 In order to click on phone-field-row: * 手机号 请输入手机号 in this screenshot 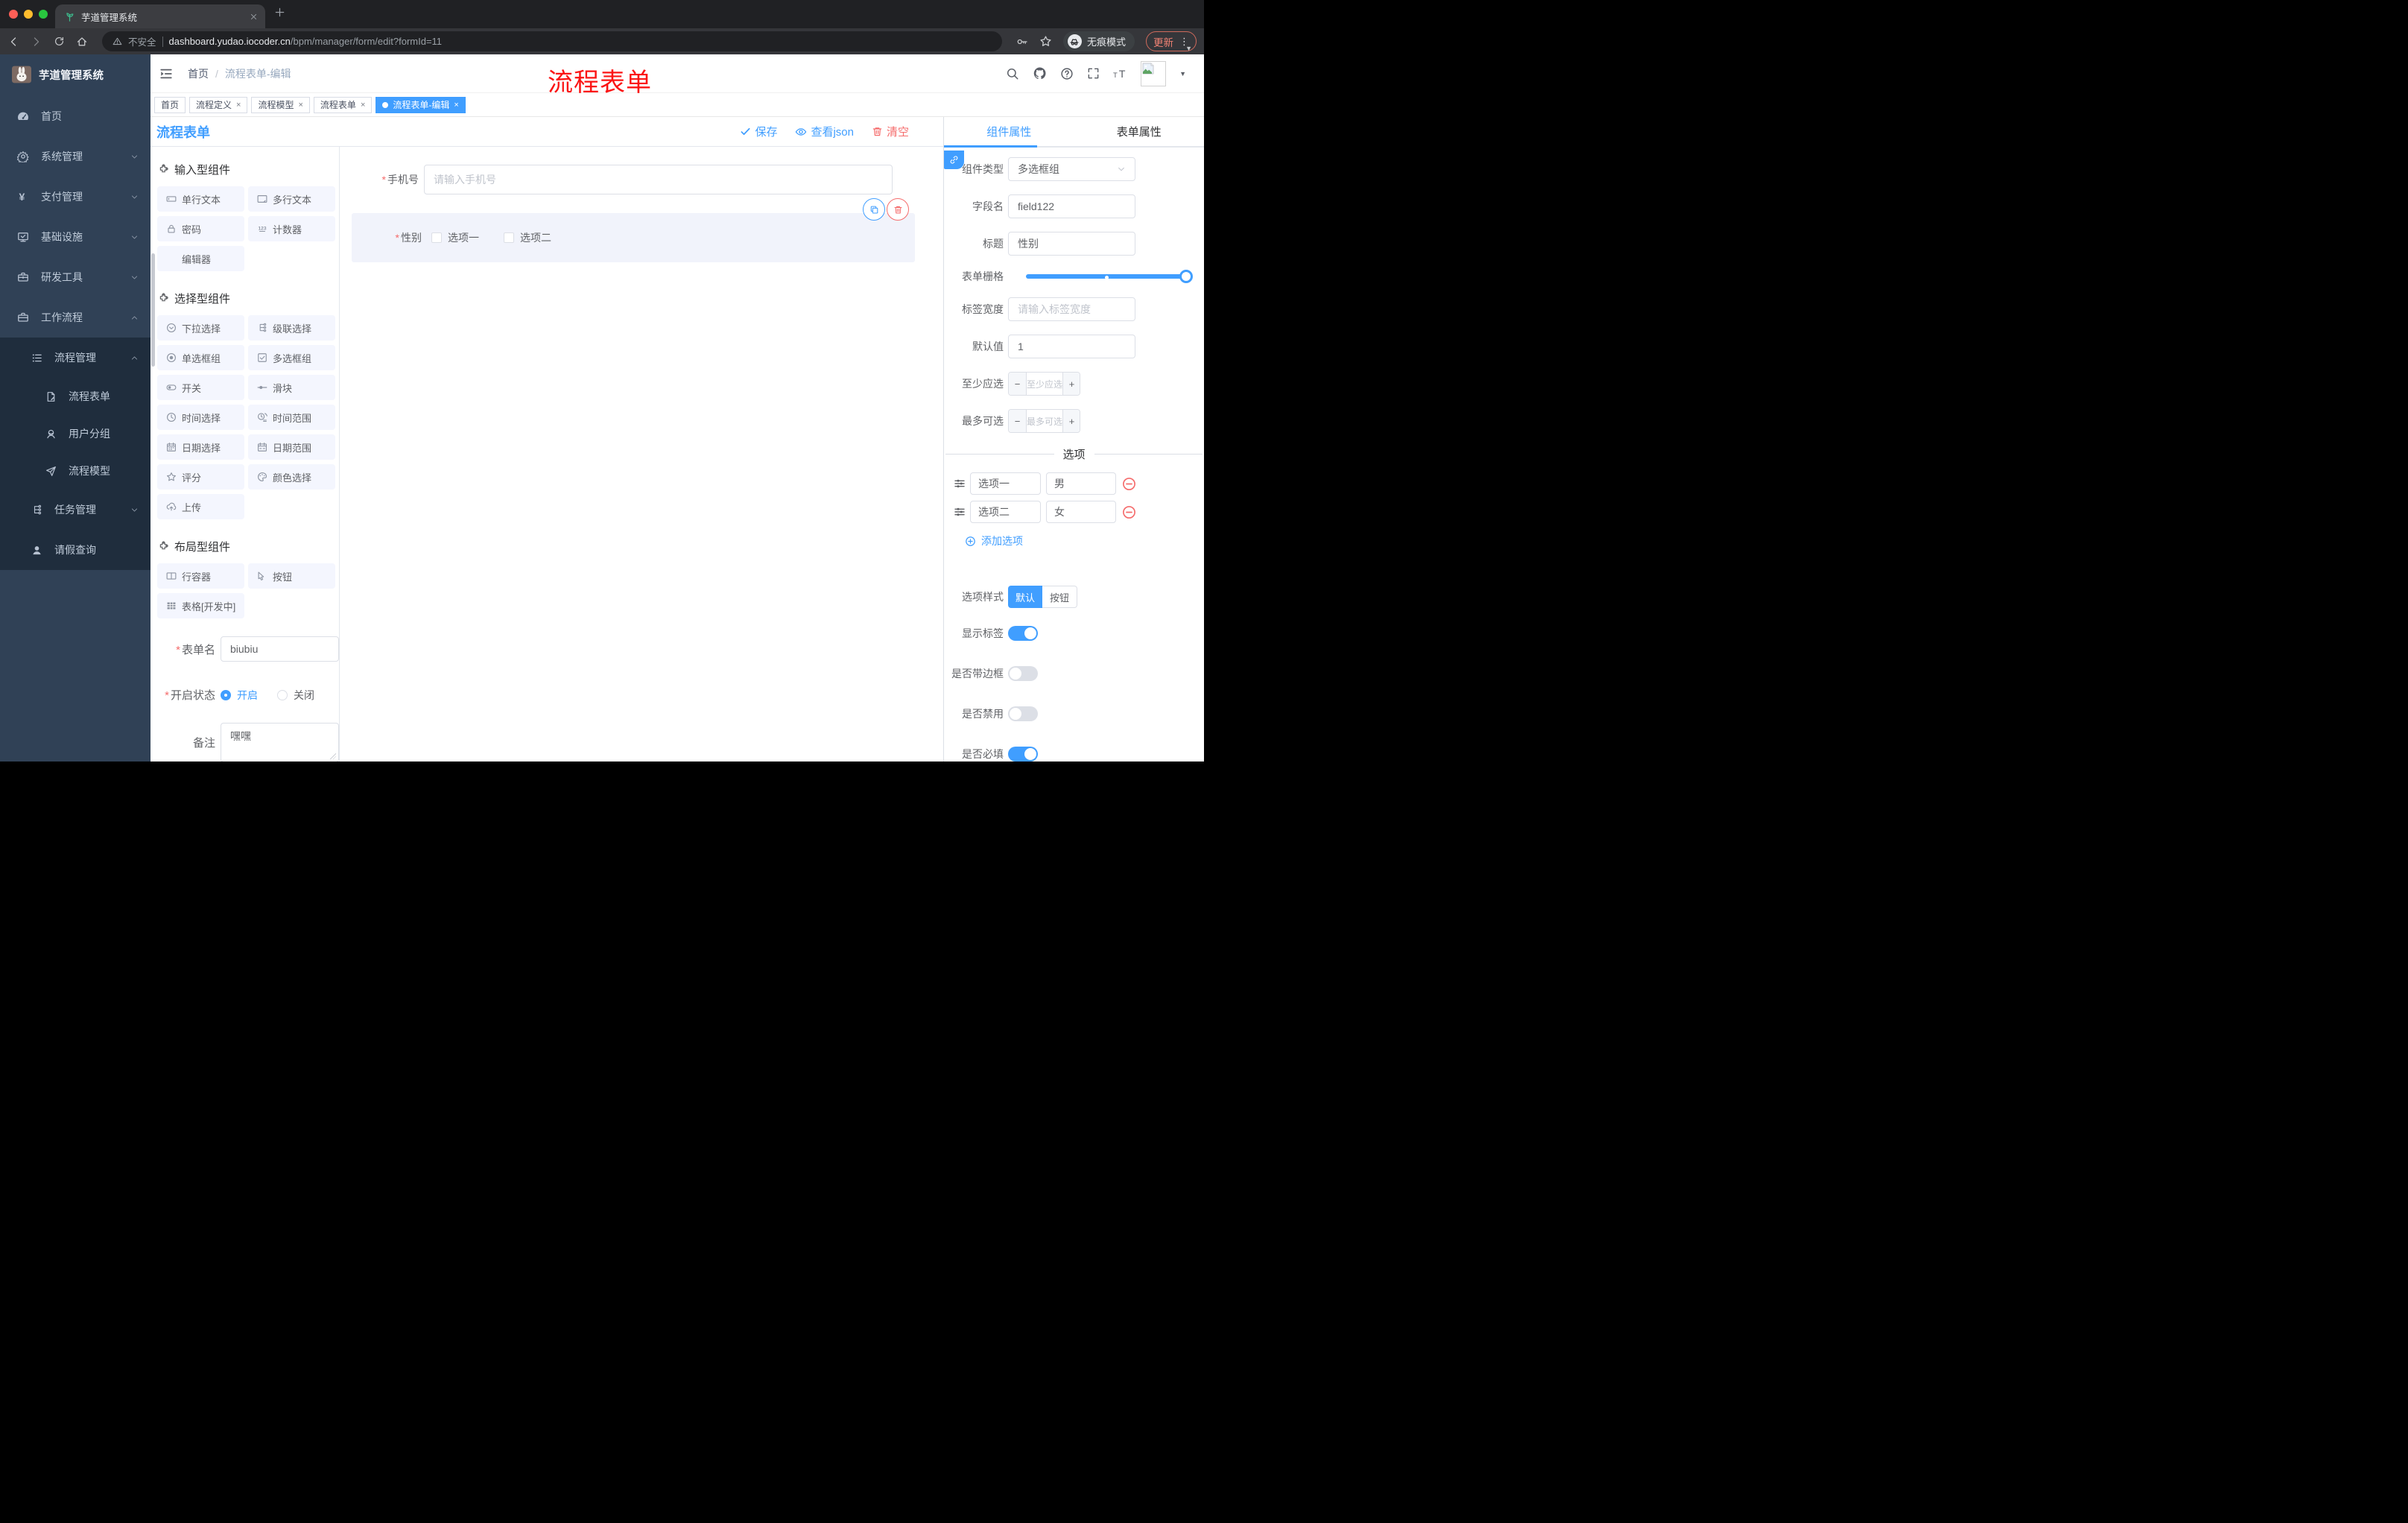, I will do `click(641, 180)`.